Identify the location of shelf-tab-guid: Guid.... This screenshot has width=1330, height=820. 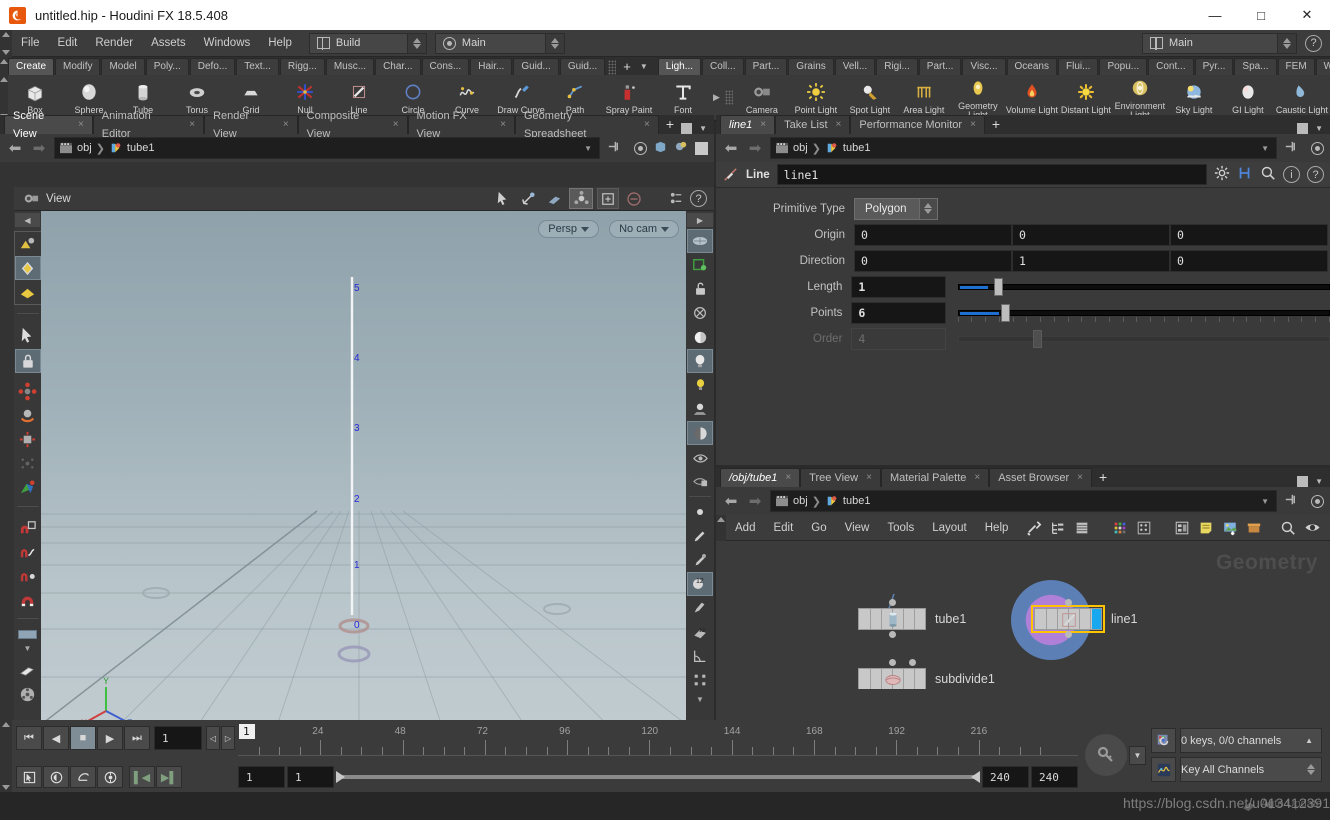
(582, 66).